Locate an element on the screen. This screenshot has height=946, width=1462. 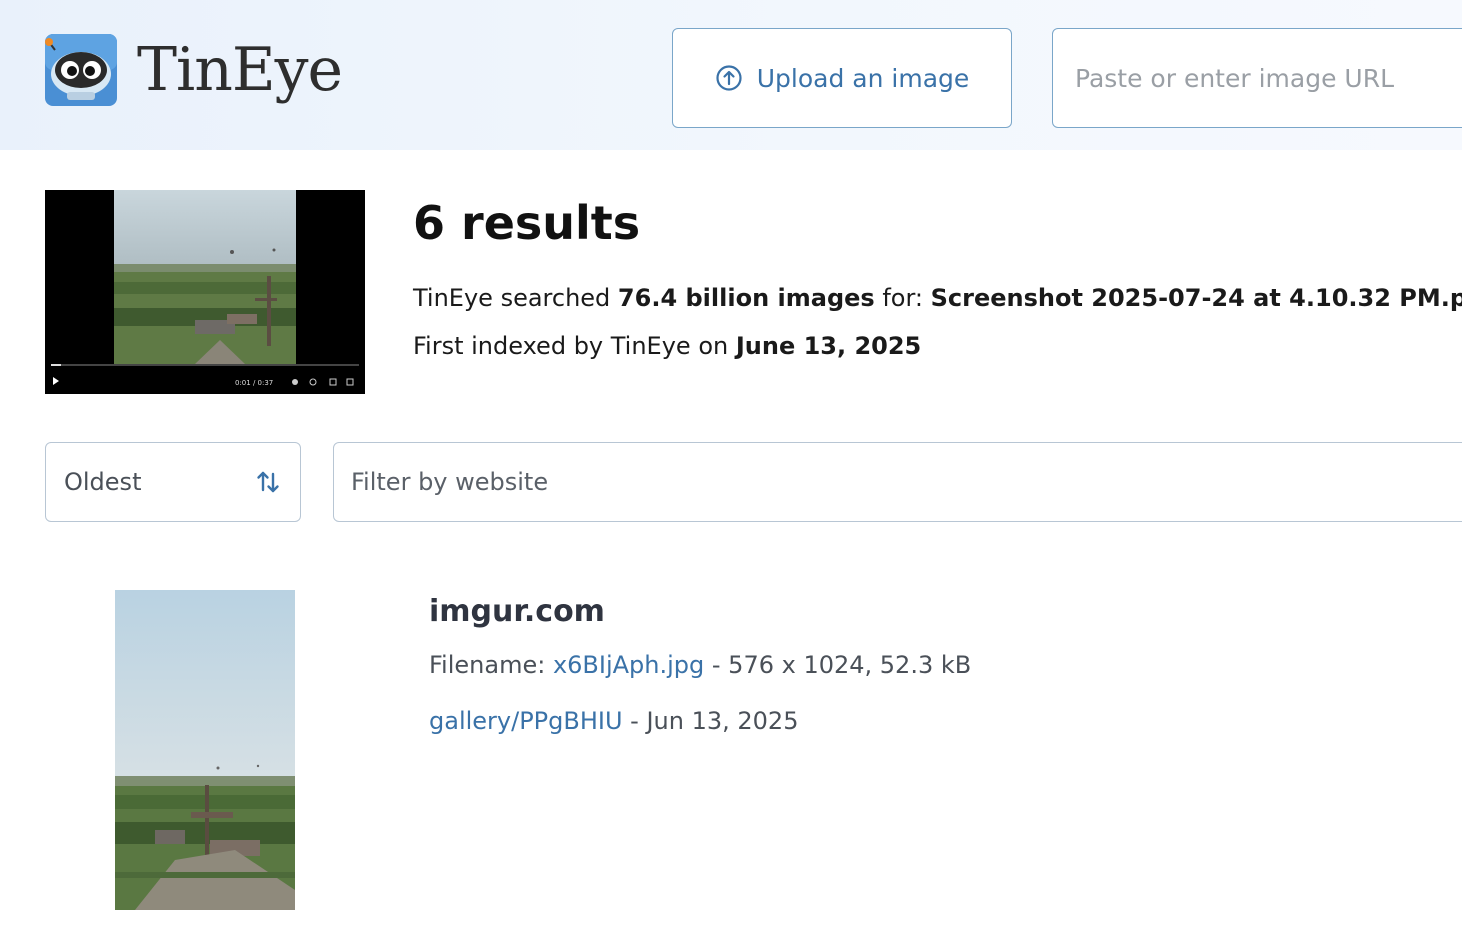
upload-image-button: Upload an image is located at coordinates (842, 78).